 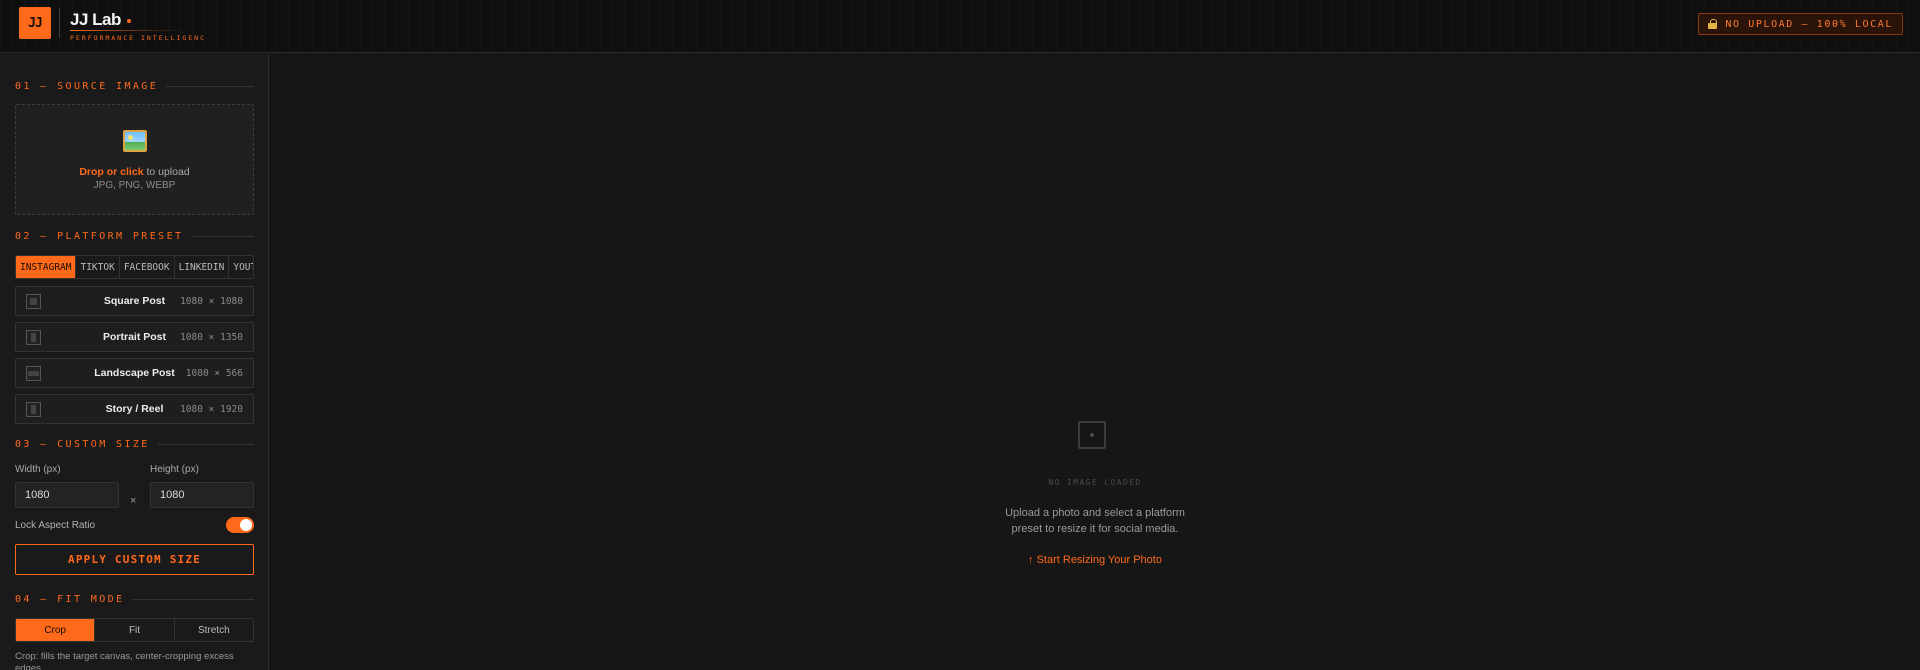 What do you see at coordinates (202, 267) in the screenshot?
I see `tab-linkedin: LINKEDIN` at bounding box center [202, 267].